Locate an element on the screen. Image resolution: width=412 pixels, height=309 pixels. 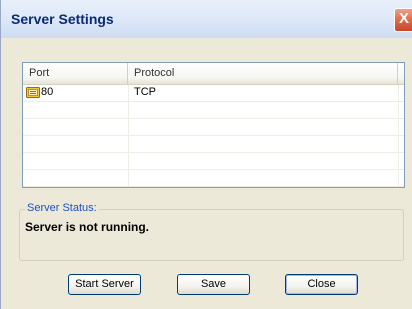
close-window-button: X is located at coordinates (403, 20).